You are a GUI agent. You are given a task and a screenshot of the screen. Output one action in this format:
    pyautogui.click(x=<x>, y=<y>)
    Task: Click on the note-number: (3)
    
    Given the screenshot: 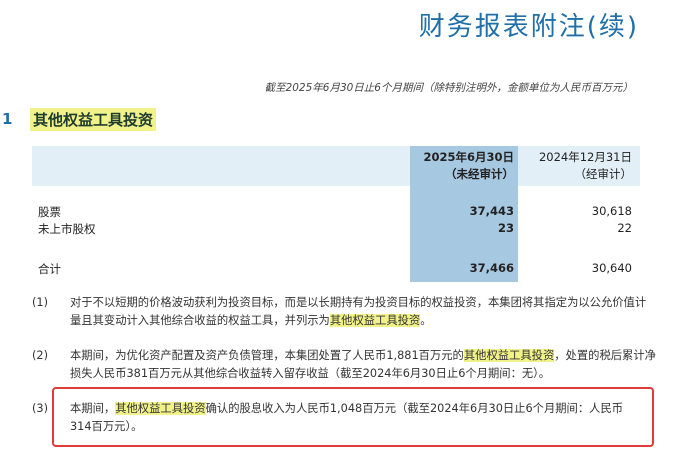 What is the action you would take?
    pyautogui.click(x=40, y=408)
    